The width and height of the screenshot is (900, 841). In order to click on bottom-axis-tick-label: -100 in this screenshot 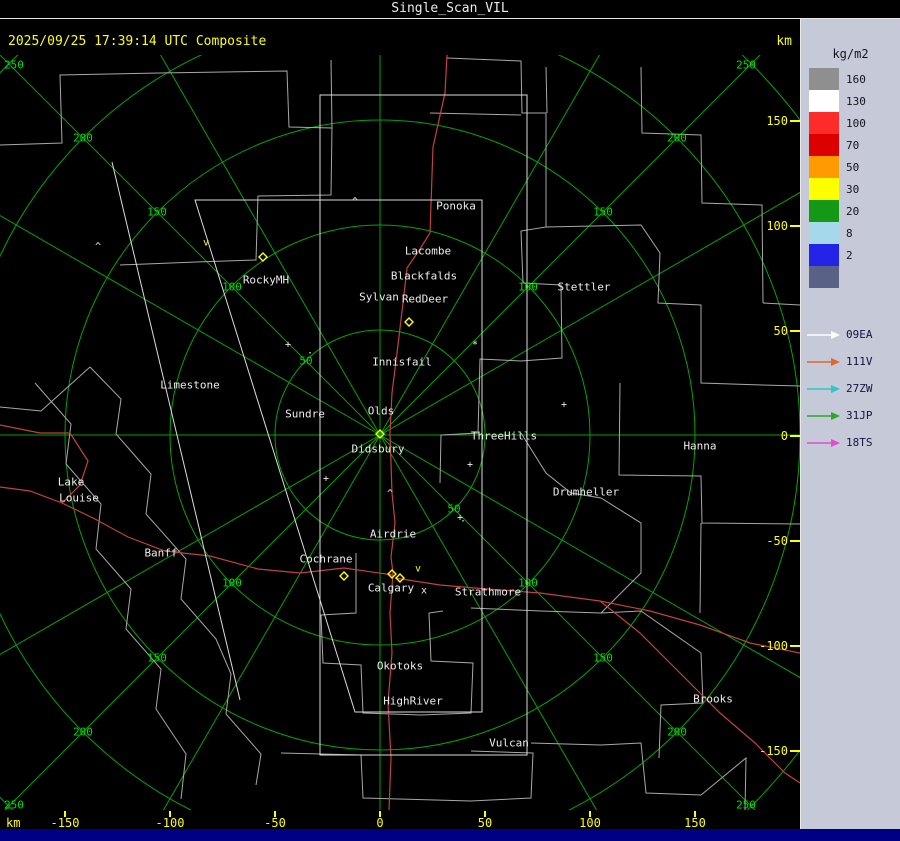, I will do `click(170, 823)`.